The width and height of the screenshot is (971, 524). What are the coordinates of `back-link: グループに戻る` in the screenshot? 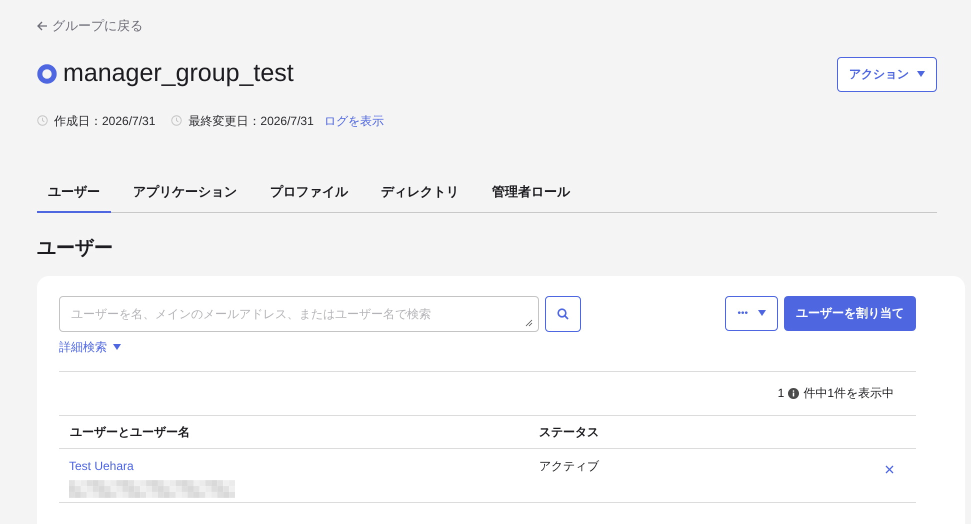 It's located at (487, 26).